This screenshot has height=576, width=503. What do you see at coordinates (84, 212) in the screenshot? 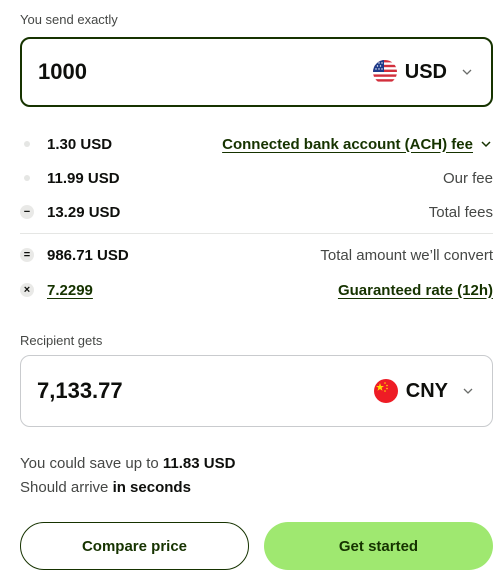
I see `fee-amount: 13.29 USD` at bounding box center [84, 212].